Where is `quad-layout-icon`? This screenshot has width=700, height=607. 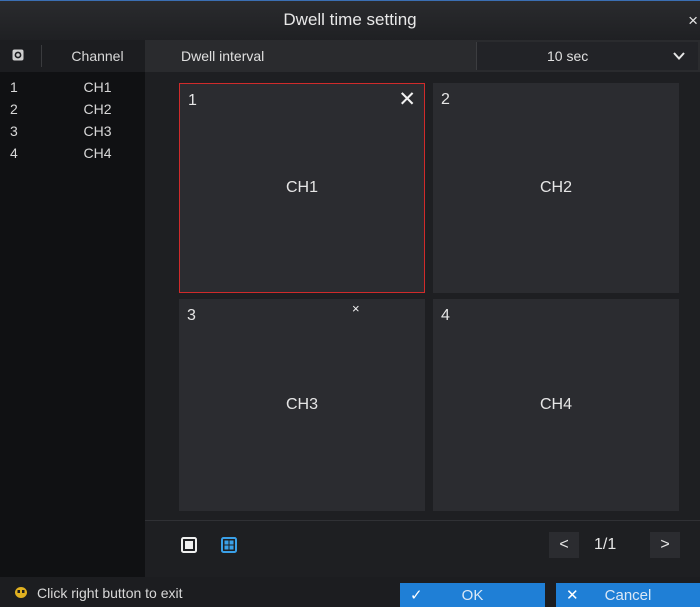
quad-layout-icon is located at coordinates (229, 545).